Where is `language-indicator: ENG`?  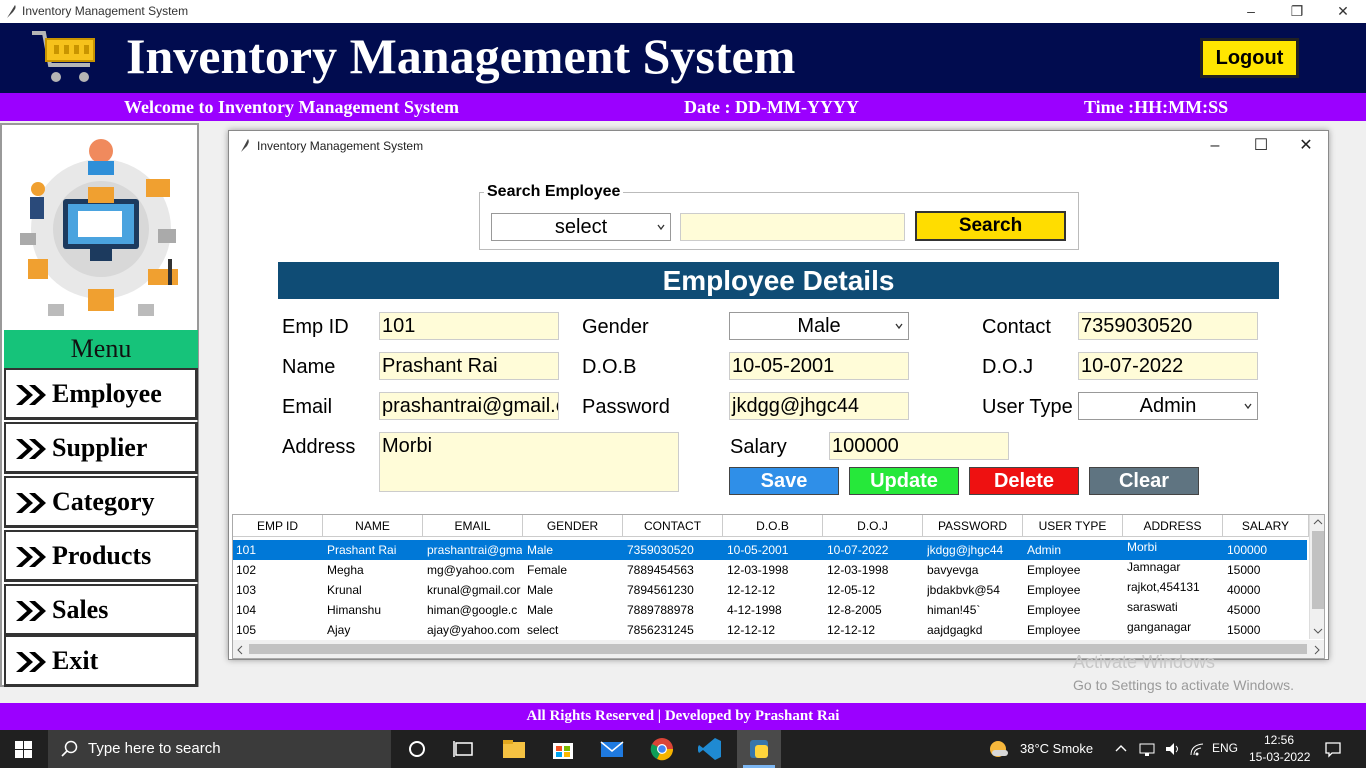
language-indicator: ENG is located at coordinates (1225, 748).